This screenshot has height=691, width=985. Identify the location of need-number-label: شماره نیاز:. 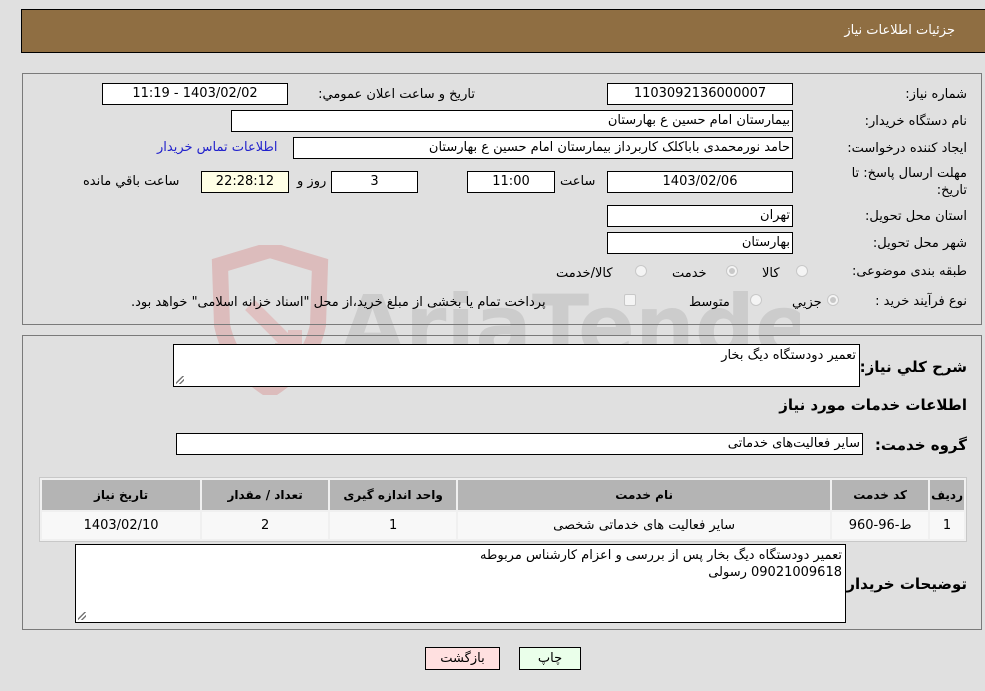
(936, 94).